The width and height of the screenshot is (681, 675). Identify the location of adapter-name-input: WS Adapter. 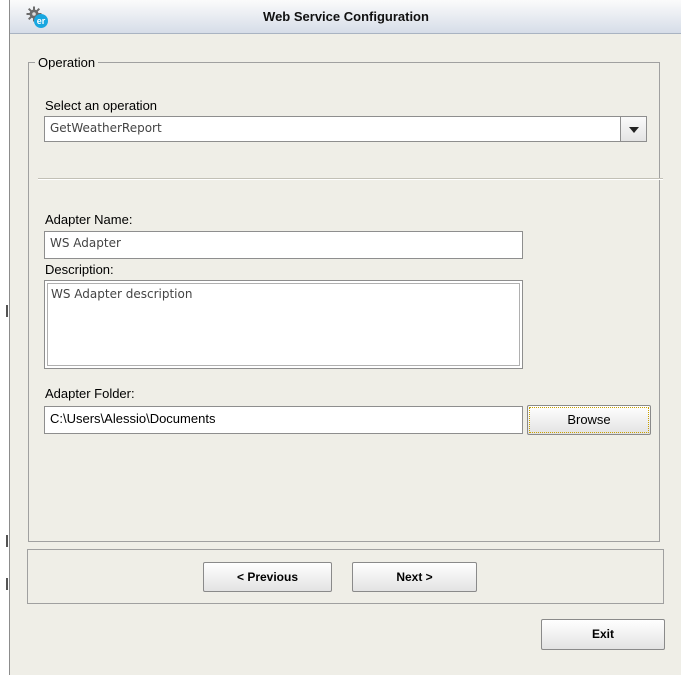
(283, 245).